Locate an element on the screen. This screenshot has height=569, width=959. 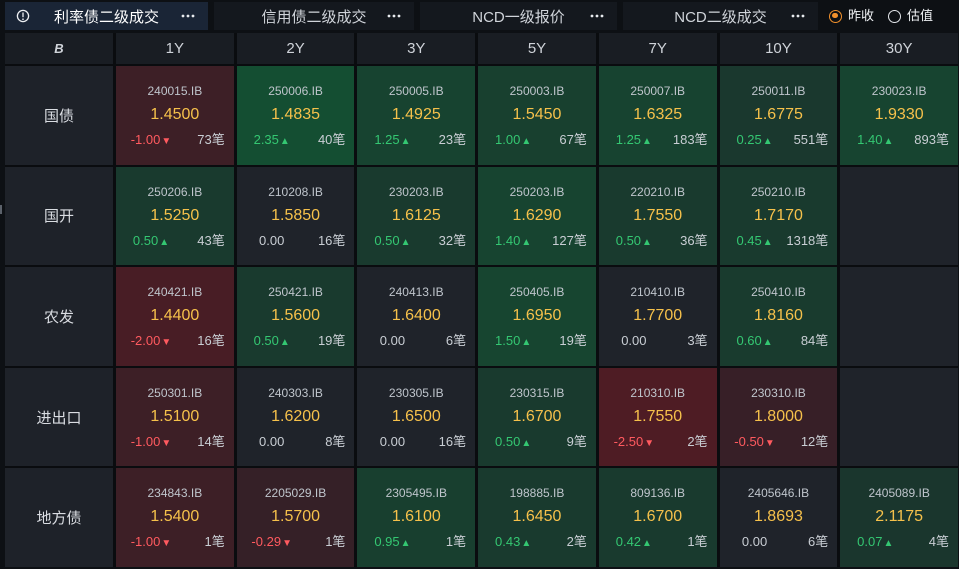
quote-cell-1y: 234843.IB 1.5400 -1.00▼ 1笔 is located at coordinates (175, 517).